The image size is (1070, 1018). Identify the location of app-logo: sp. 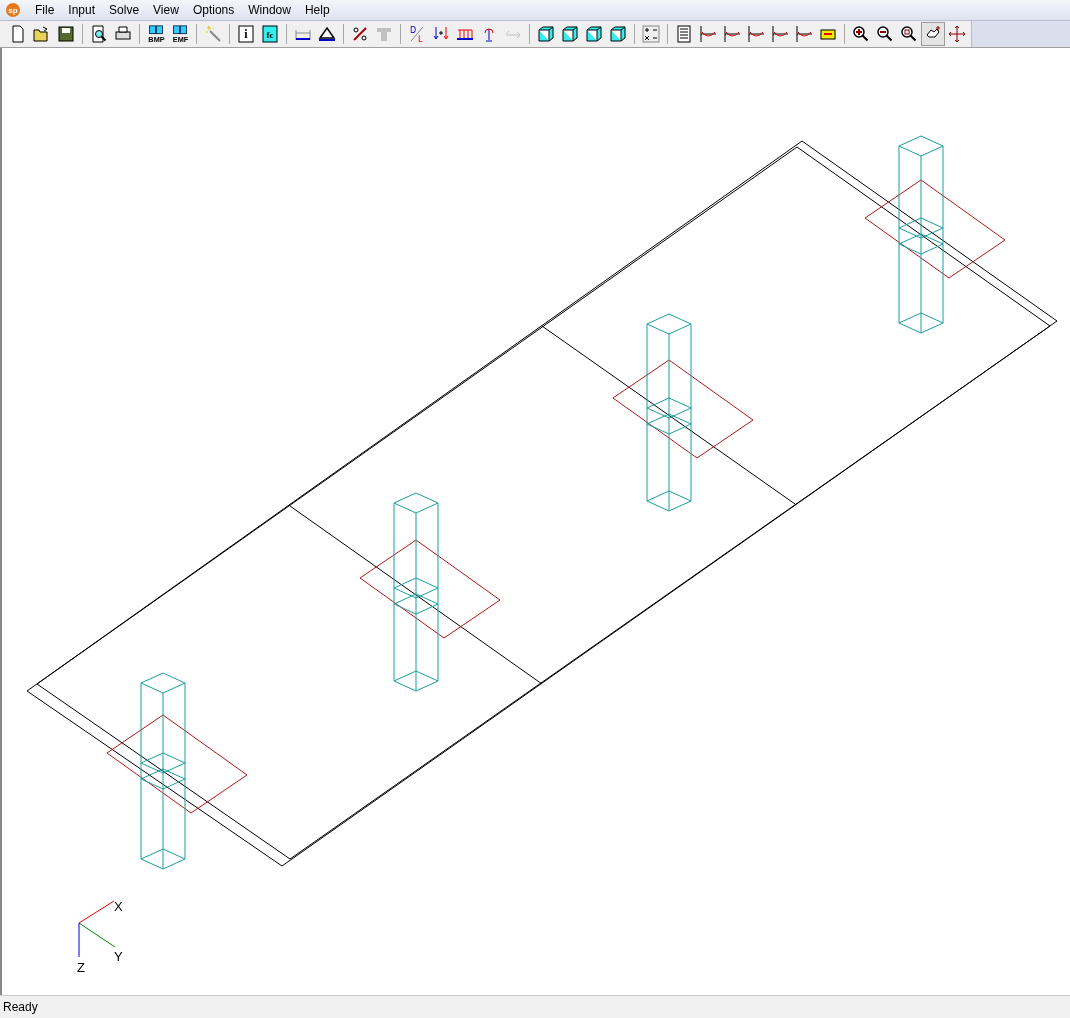
(13, 10).